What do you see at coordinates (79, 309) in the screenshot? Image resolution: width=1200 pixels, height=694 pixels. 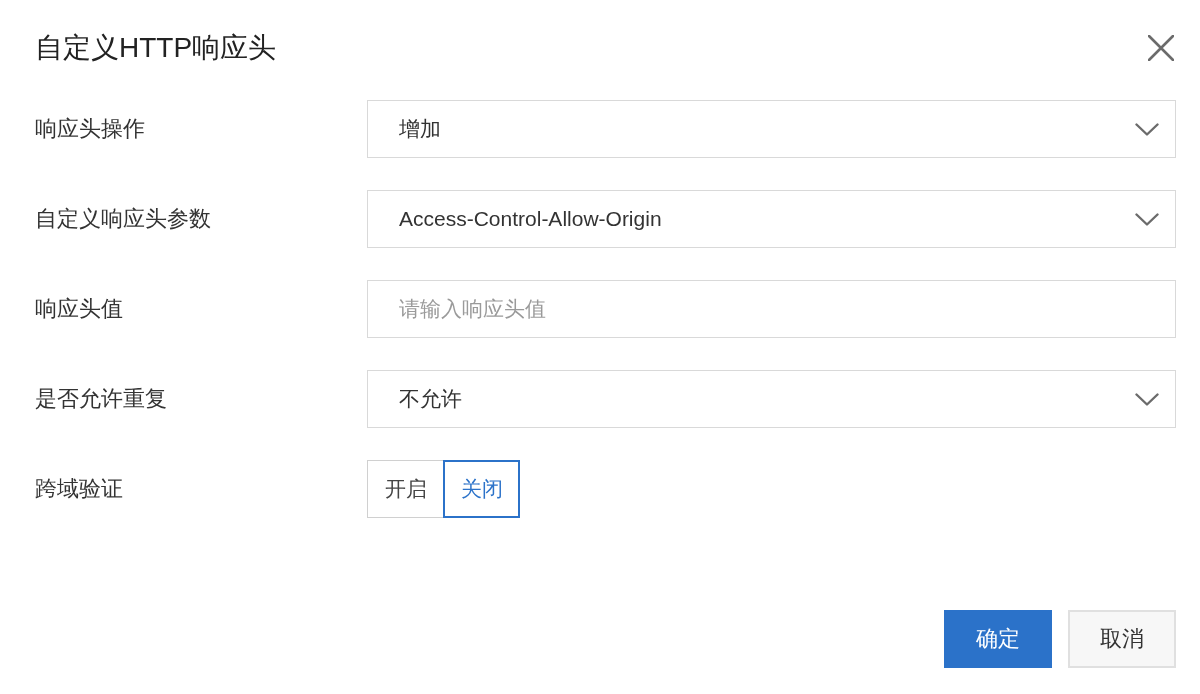 I see `field-label: 响应头值` at bounding box center [79, 309].